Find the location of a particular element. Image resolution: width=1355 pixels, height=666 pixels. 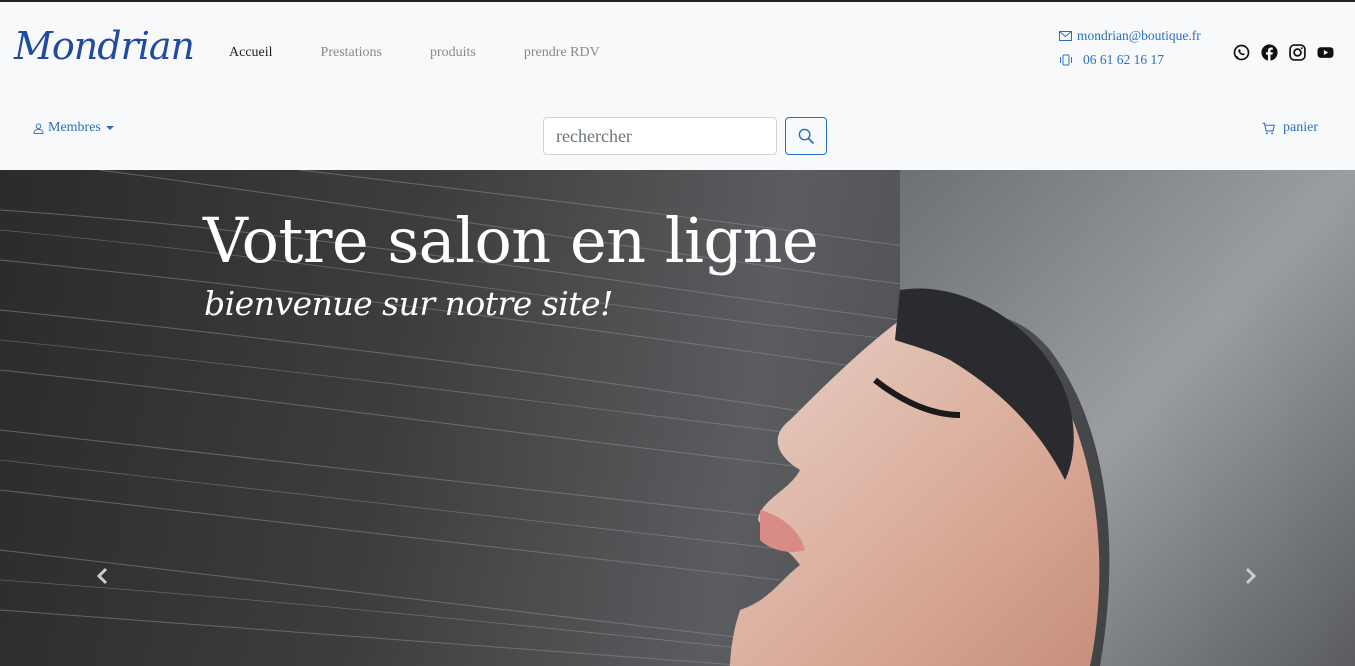

members-label: Membres is located at coordinates (74, 127).